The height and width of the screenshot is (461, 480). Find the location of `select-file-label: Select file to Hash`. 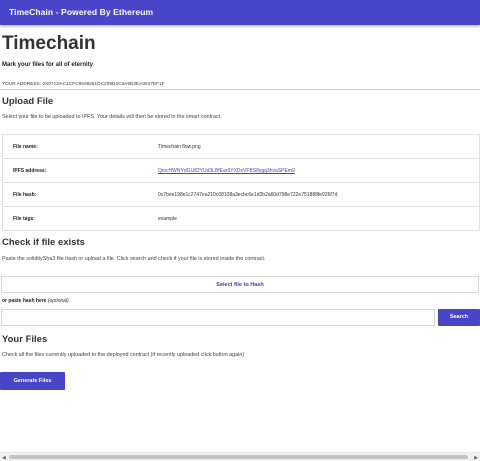

select-file-label: Select file to Hash is located at coordinates (240, 285).